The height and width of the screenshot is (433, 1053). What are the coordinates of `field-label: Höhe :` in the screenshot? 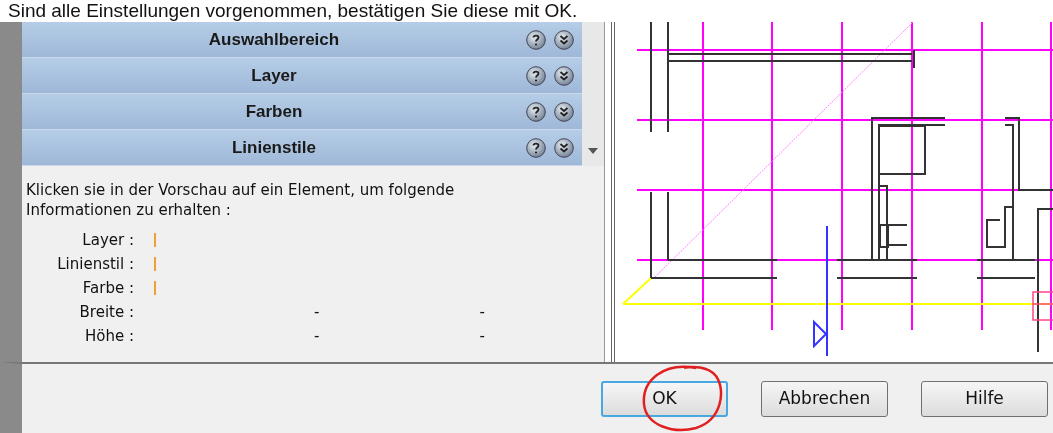 It's located at (109, 336).